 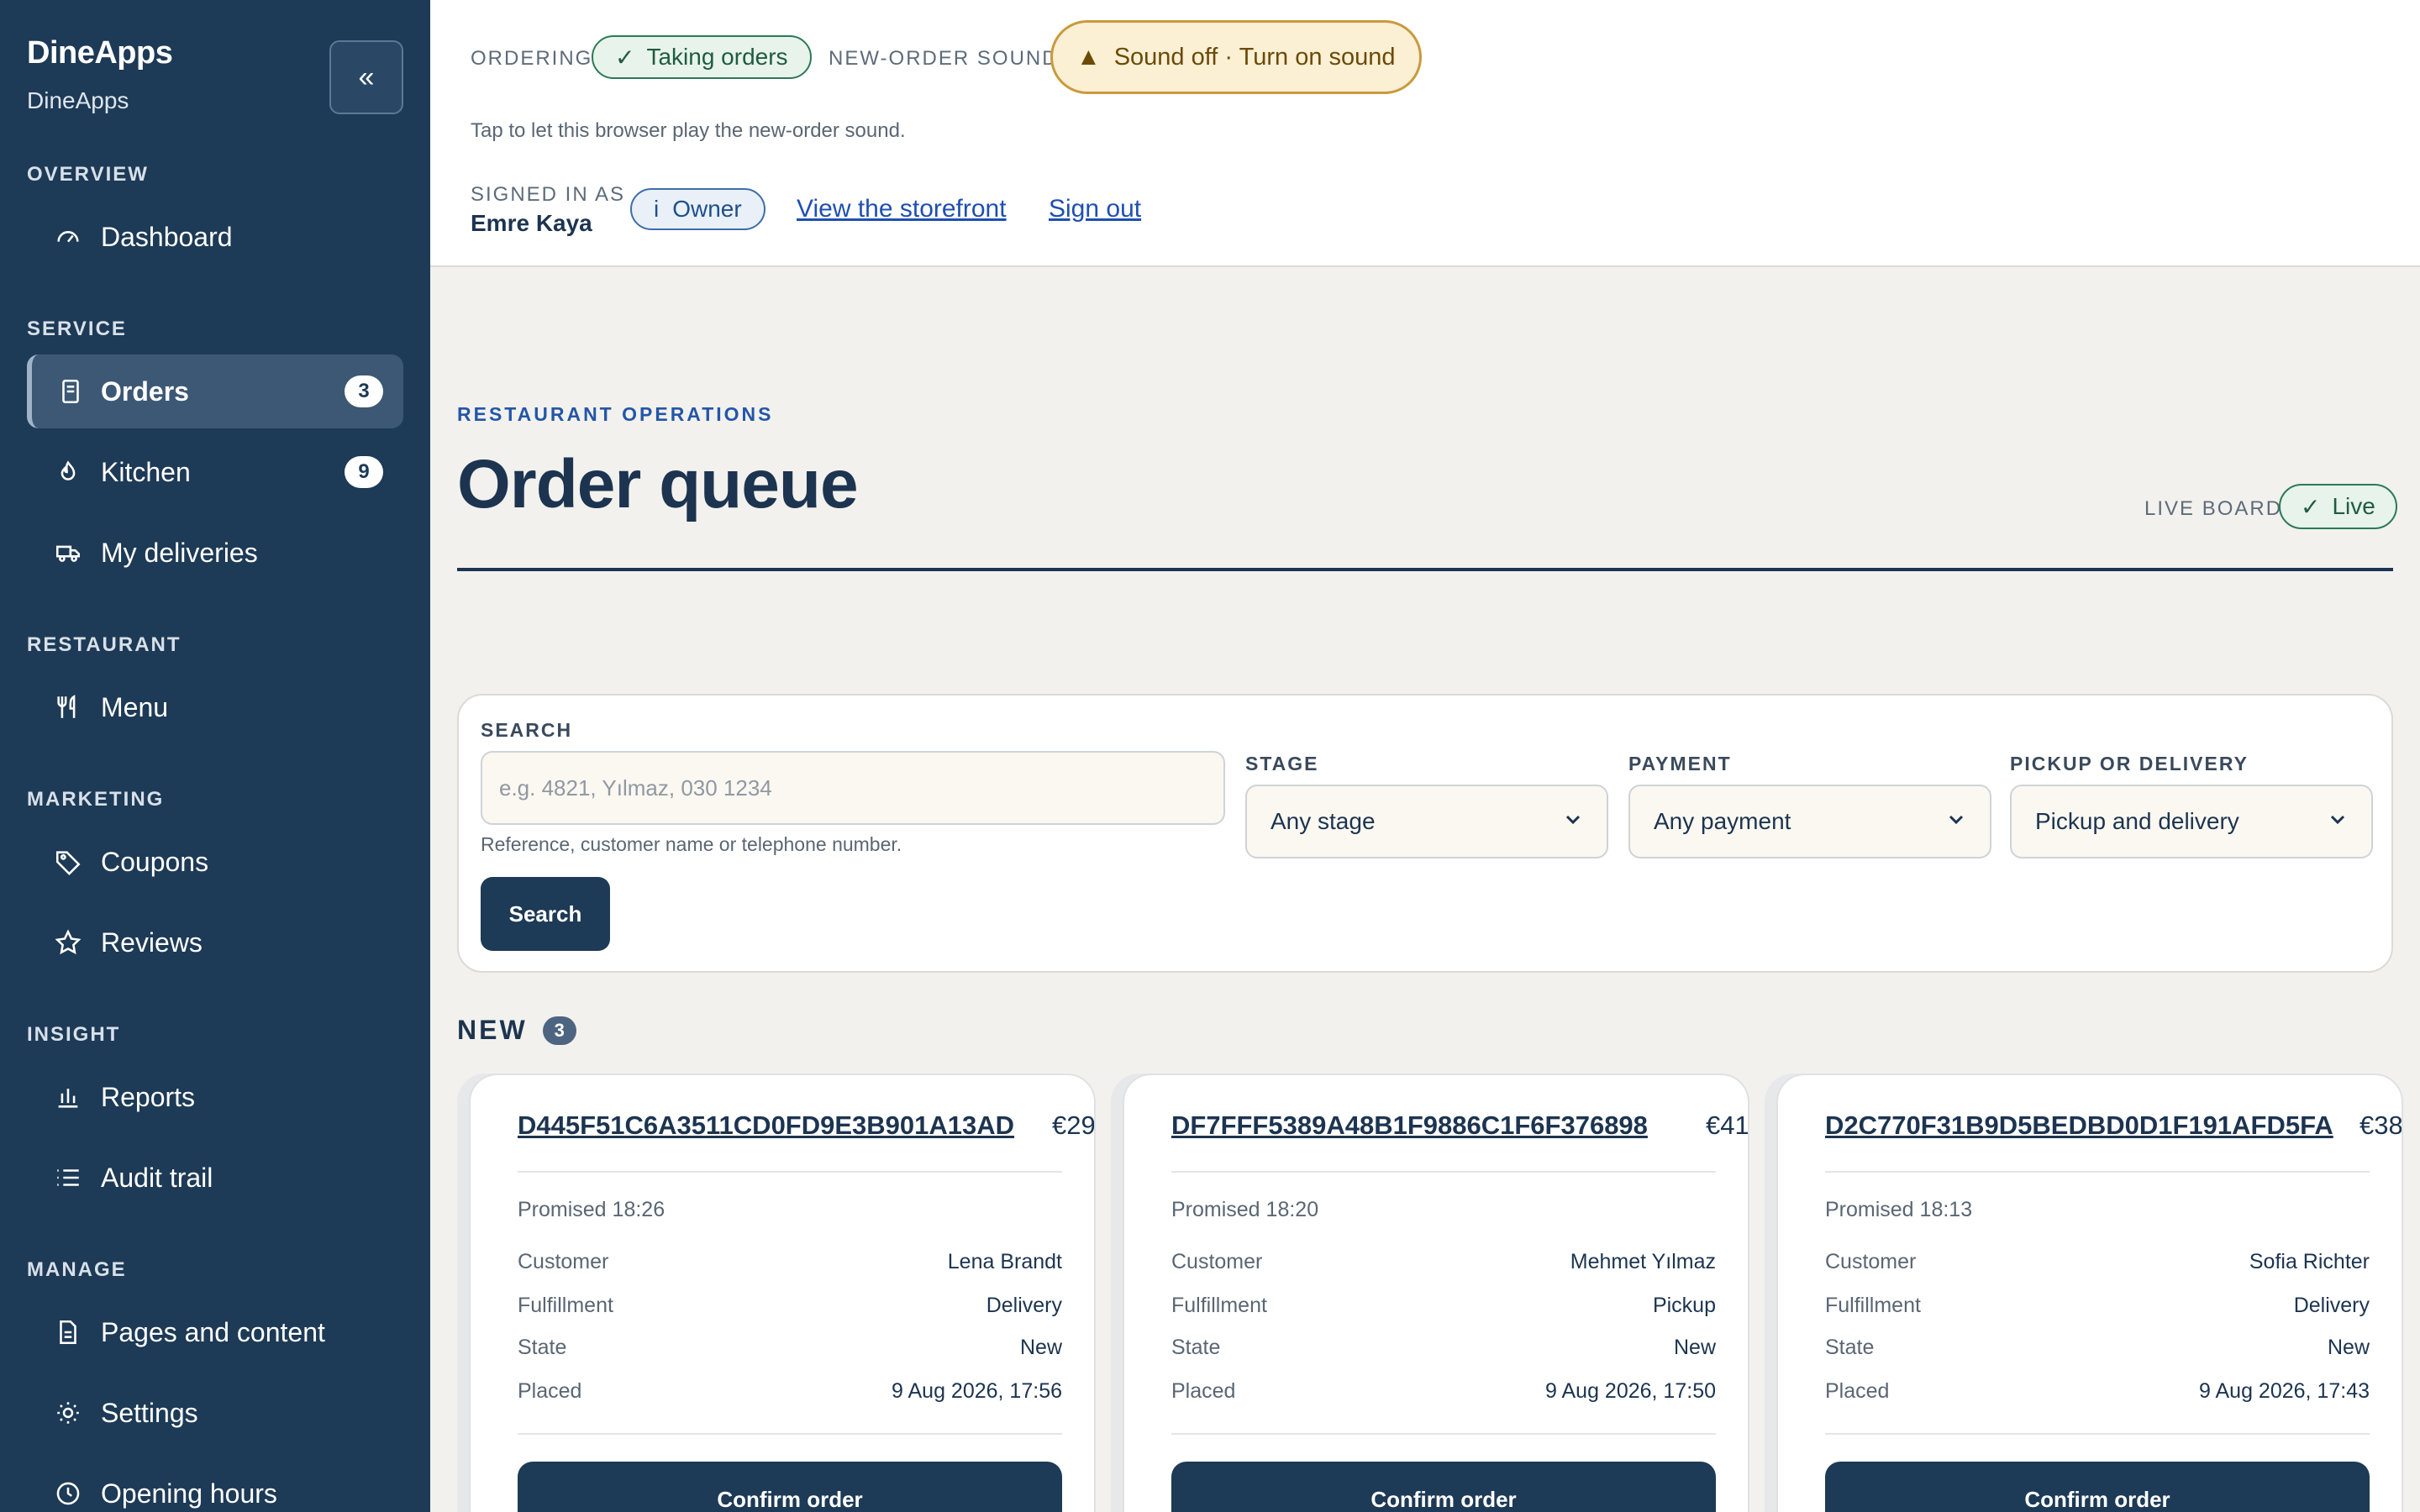 What do you see at coordinates (2129, 763) in the screenshot?
I see `fulfillment-label: PICKUP OR DELIVERY` at bounding box center [2129, 763].